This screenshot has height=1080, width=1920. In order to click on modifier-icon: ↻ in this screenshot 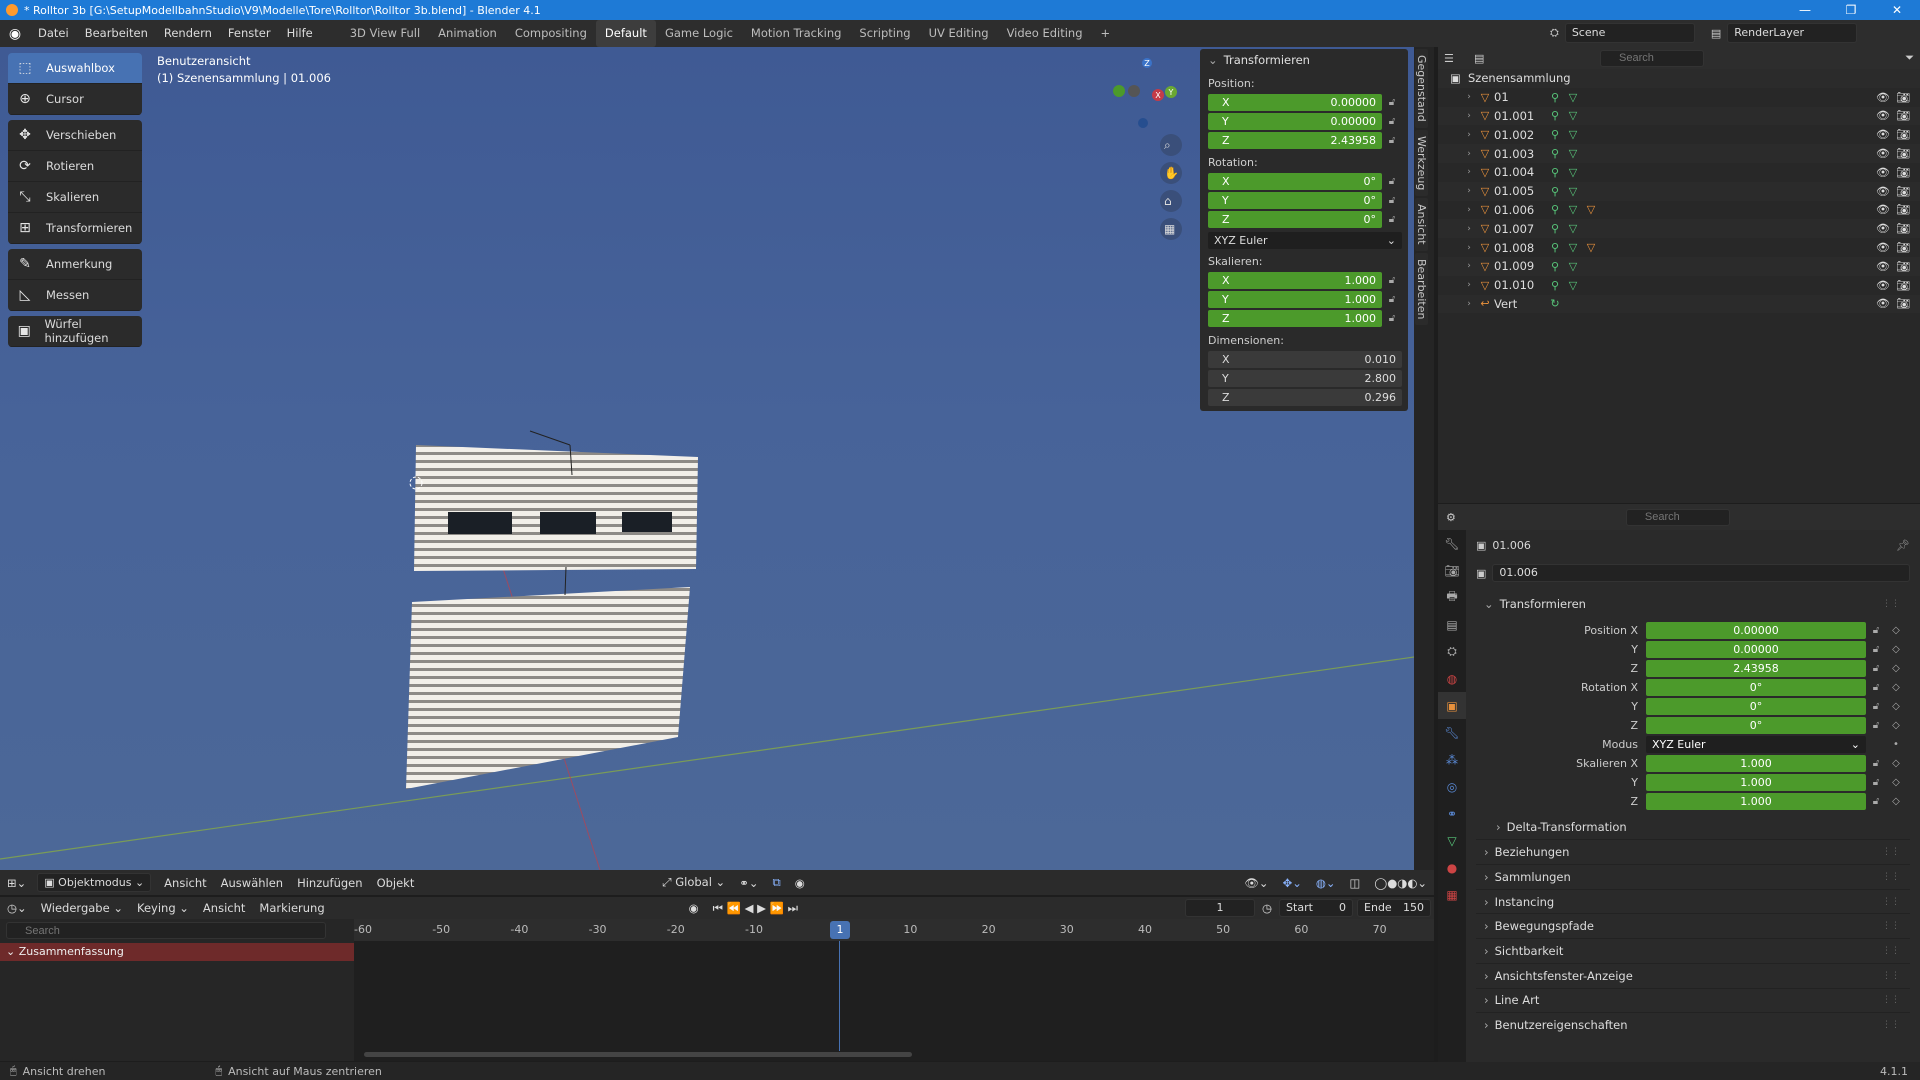, I will do `click(1555, 303)`.